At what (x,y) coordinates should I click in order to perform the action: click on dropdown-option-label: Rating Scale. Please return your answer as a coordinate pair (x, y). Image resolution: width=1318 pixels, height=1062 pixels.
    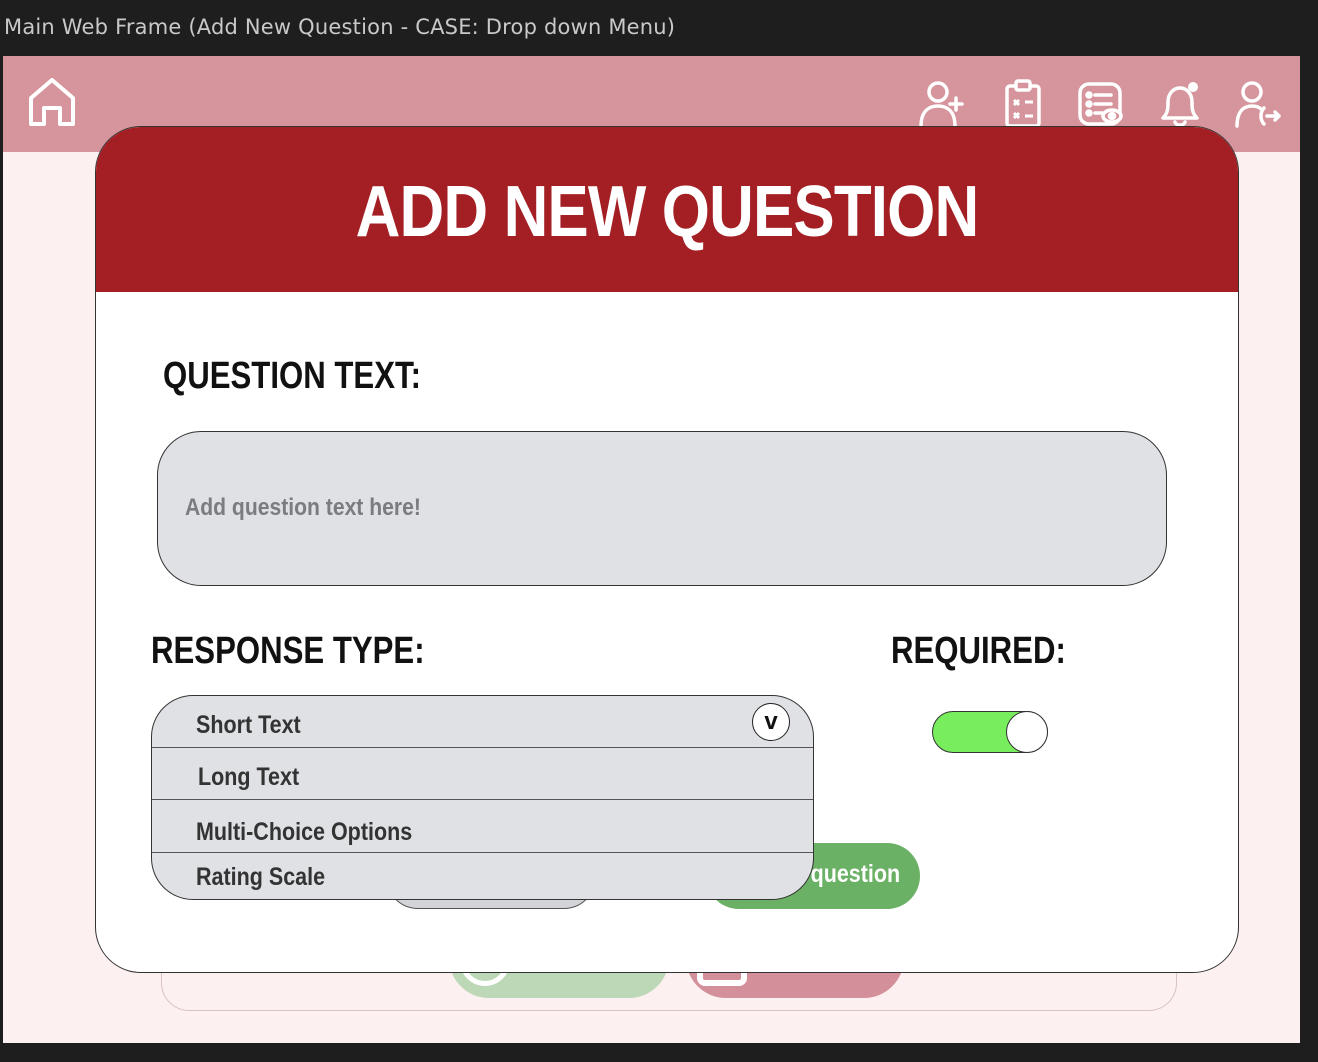
    Looking at the image, I should click on (261, 877).